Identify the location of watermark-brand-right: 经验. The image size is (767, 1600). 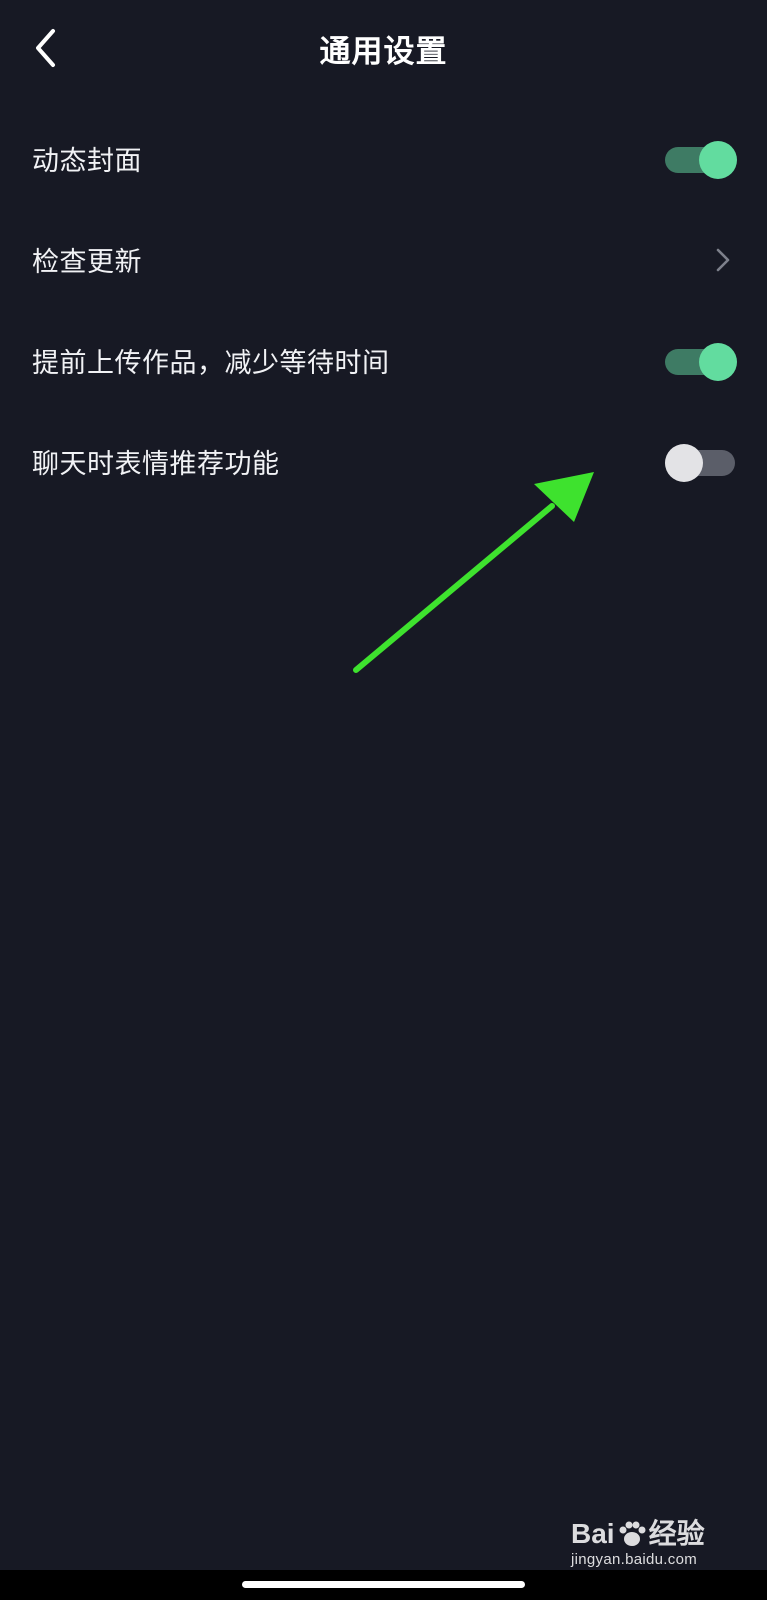
(676, 1533).